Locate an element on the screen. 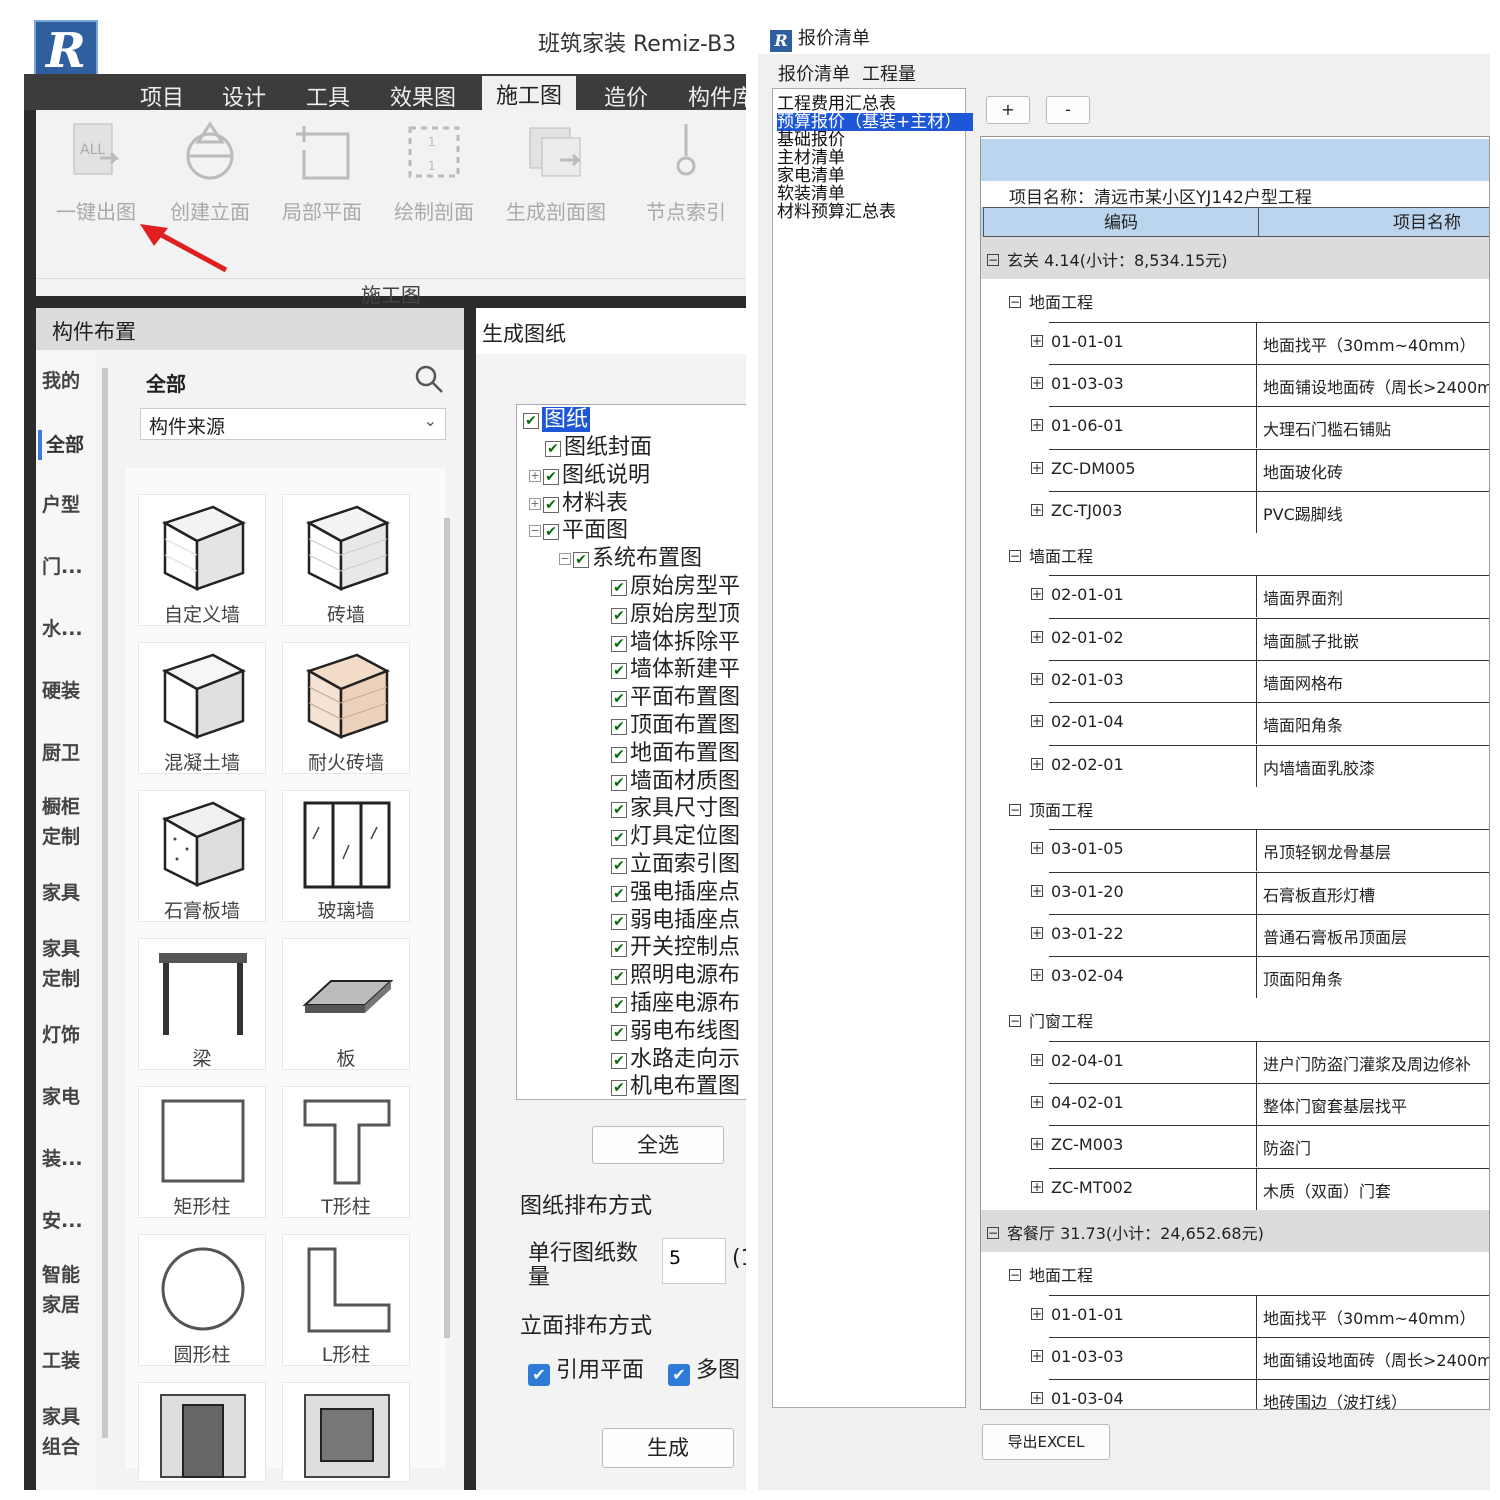 This screenshot has width=1500, height=1500. table-row: +03-01-05 吊顶轻钢龙骨基层 is located at coordinates (1235, 850).